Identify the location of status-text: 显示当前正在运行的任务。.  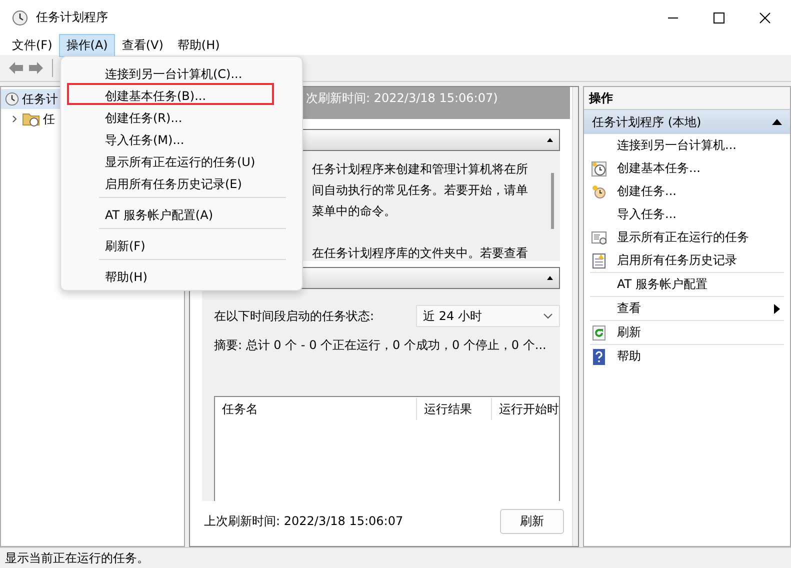
(77, 558).